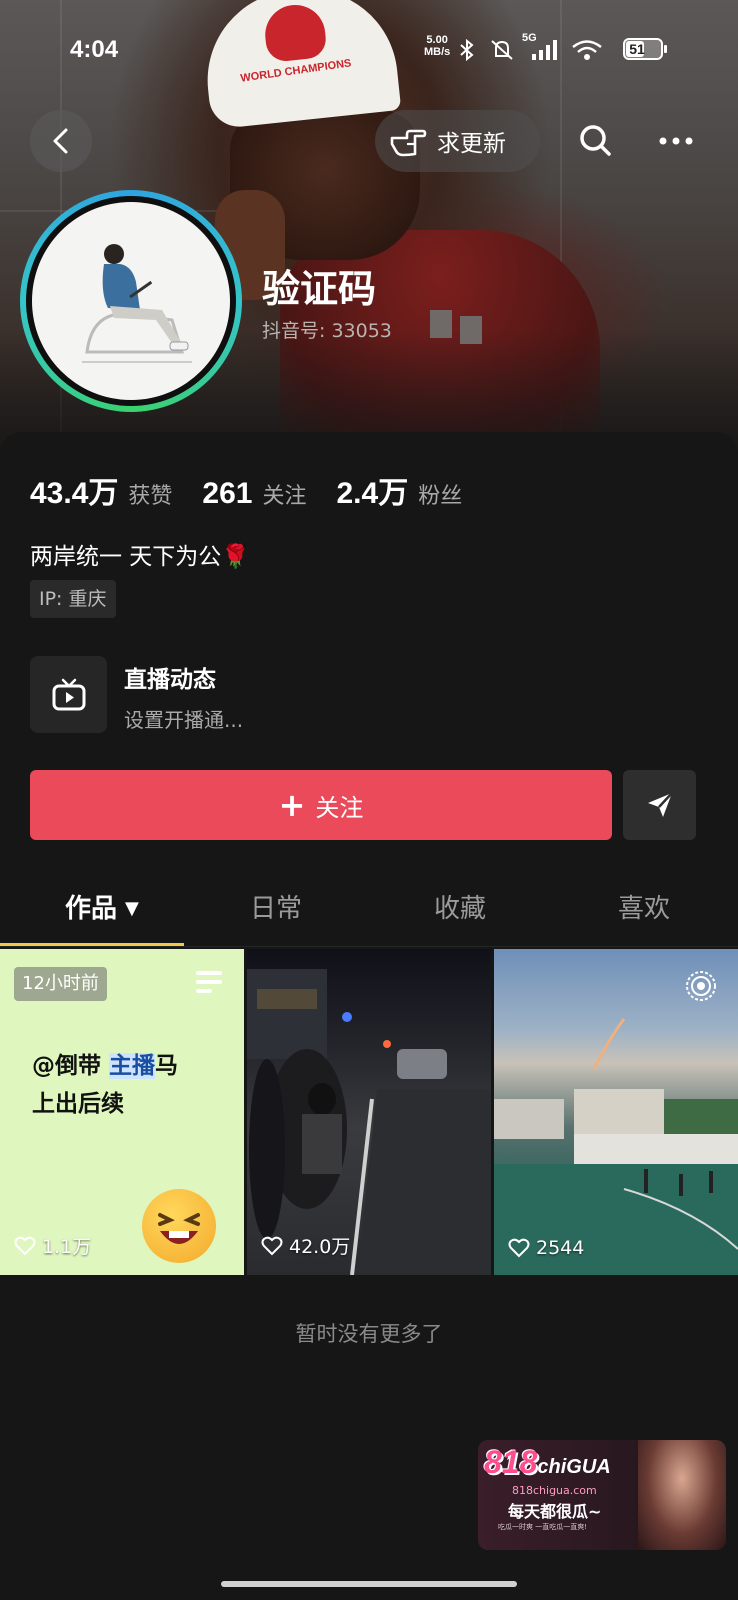  What do you see at coordinates (555, 1511) in the screenshot?
I see `ad-slogan: 每天都很瓜~` at bounding box center [555, 1511].